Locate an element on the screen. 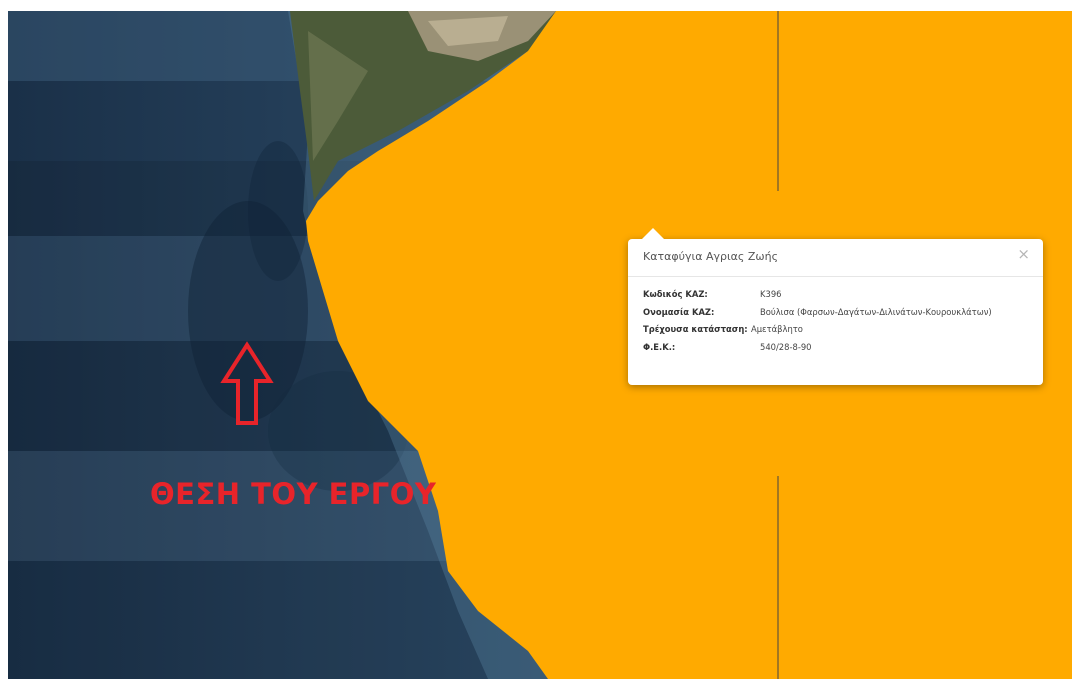 The image size is (1080, 679). attribute-row: Φ.Ε.Κ.: 540/28-8-90 is located at coordinates (843, 351).